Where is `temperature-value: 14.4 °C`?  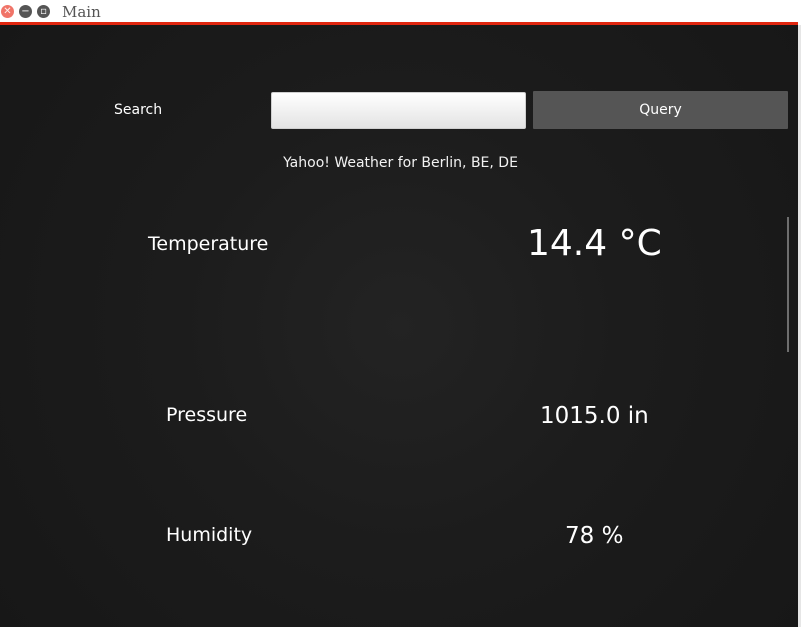 temperature-value: 14.4 °C is located at coordinates (594, 243).